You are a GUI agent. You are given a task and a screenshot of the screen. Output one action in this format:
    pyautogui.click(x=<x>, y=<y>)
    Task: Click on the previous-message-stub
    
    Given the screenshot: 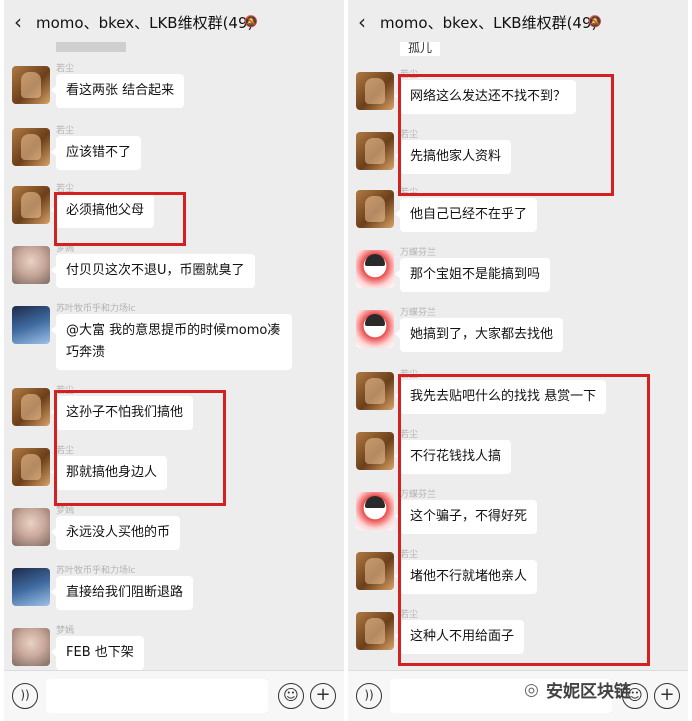 What is the action you would take?
    pyautogui.click(x=91, y=47)
    